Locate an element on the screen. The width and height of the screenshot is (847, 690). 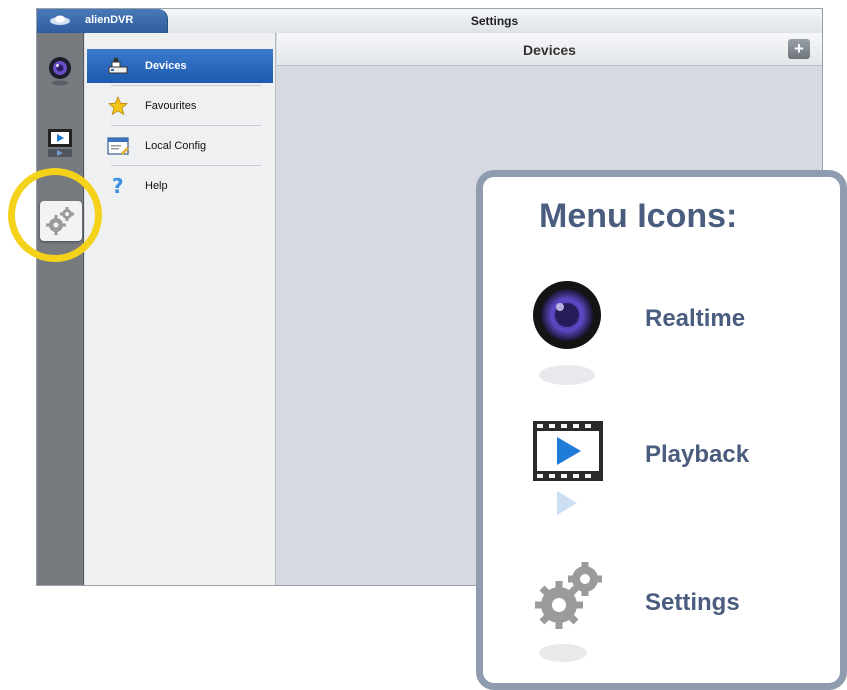
sidebar-item-favourites: Favourites is located at coordinates (180, 106).